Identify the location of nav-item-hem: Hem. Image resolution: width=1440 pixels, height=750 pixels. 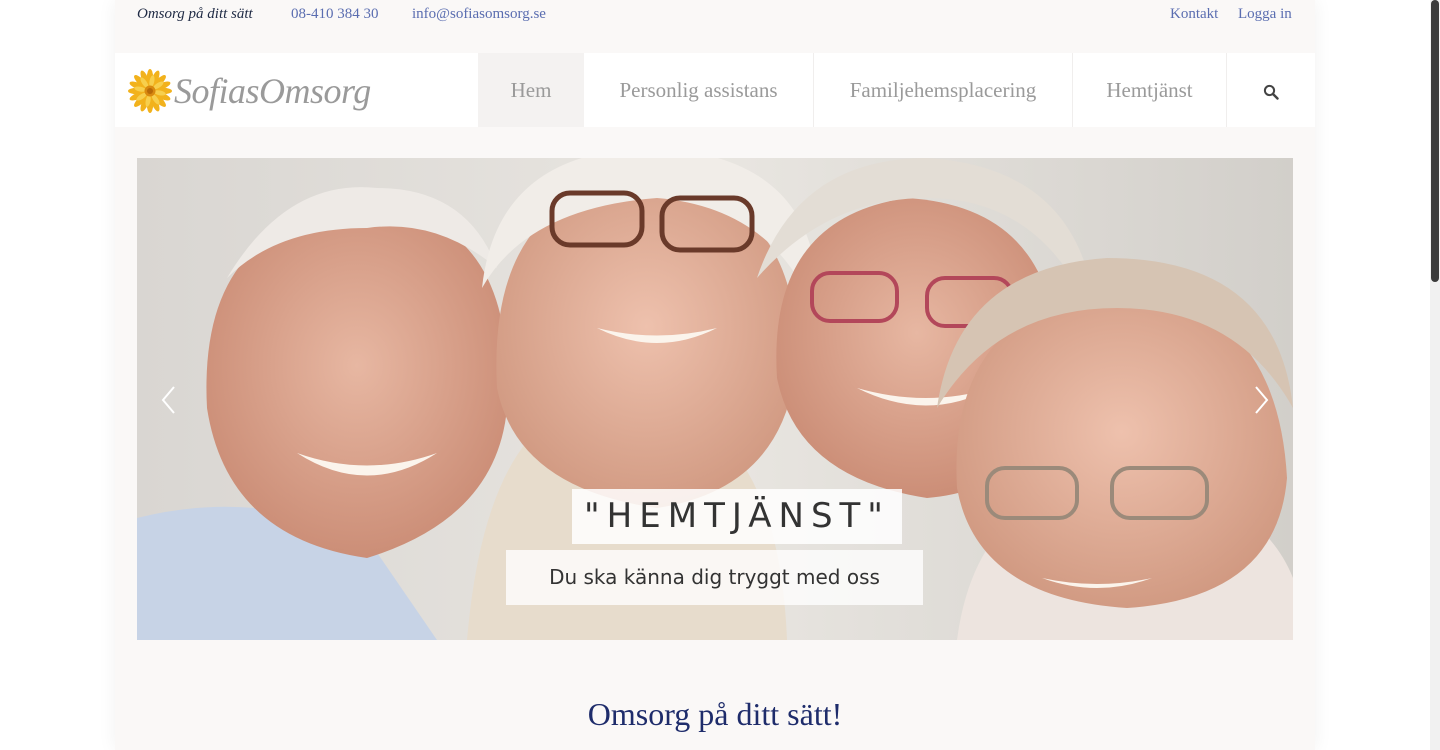
(531, 90).